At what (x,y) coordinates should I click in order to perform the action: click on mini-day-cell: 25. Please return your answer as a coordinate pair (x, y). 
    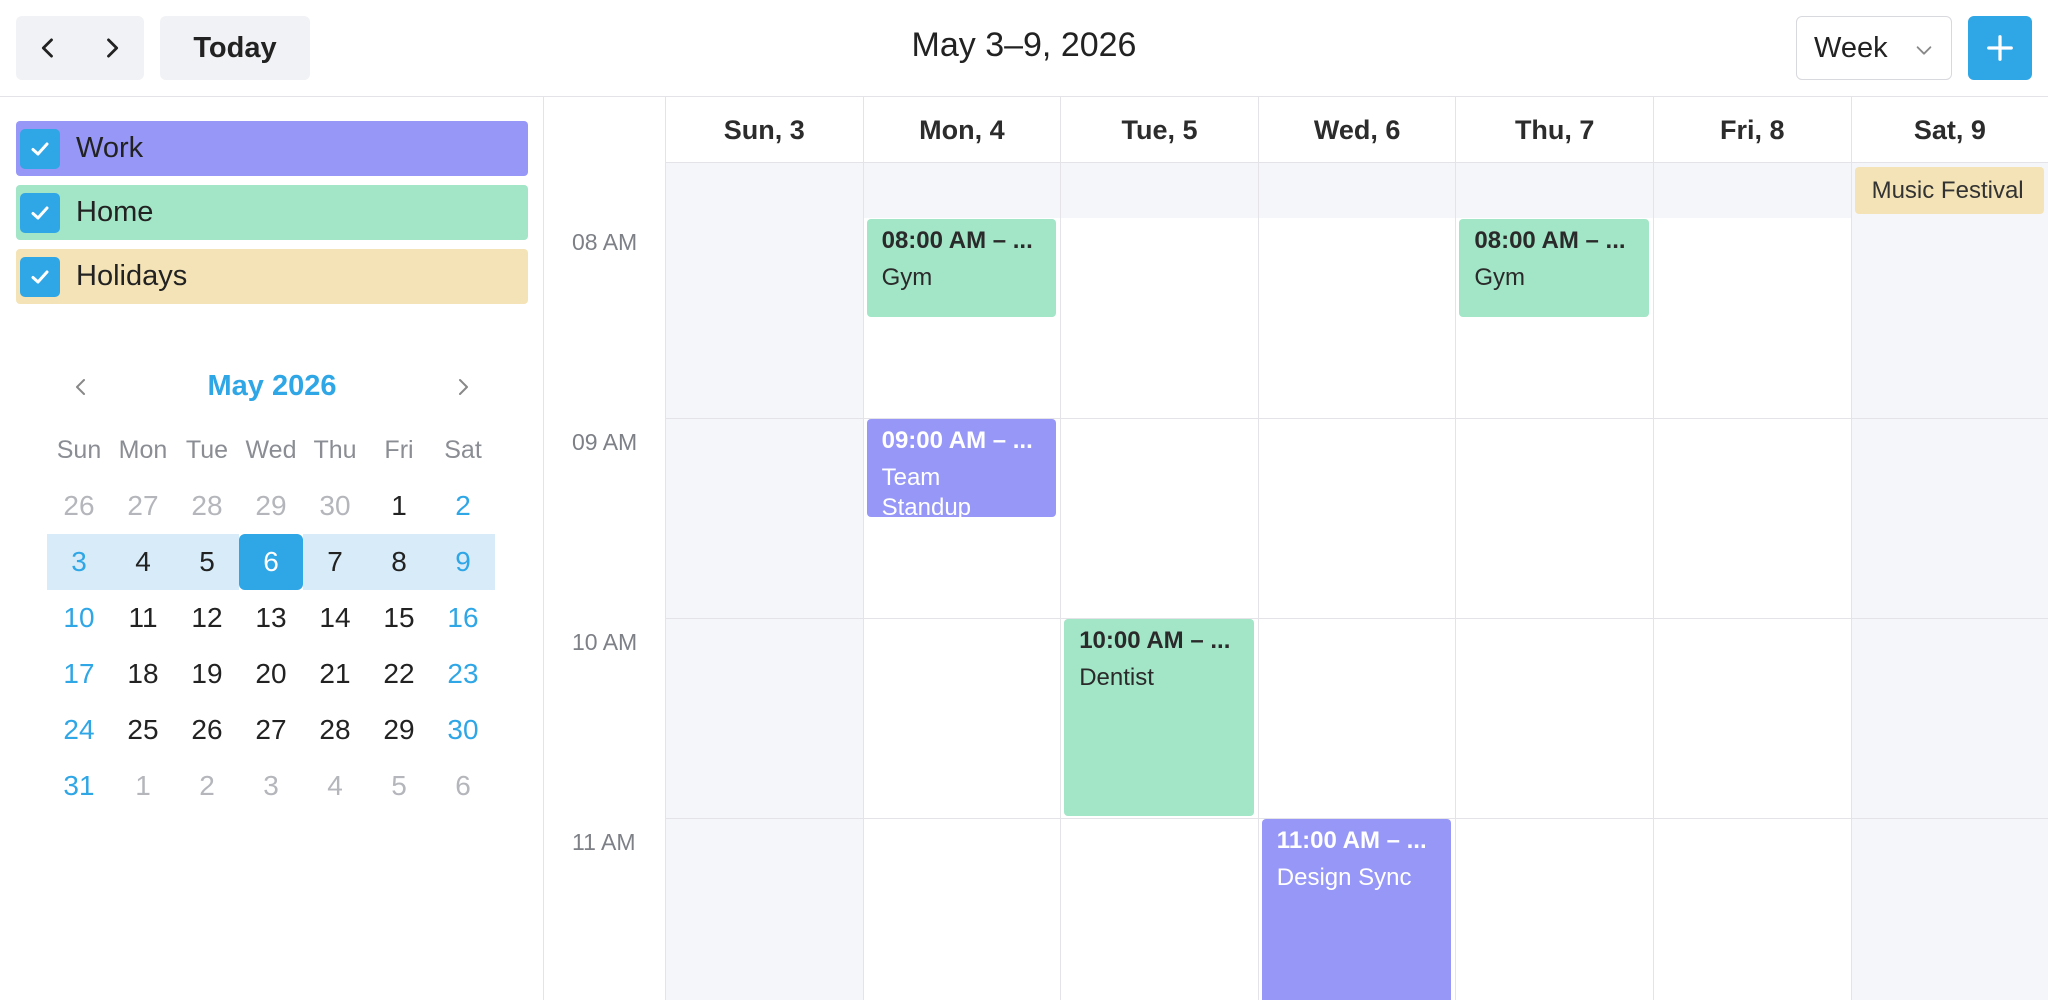
    Looking at the image, I should click on (143, 730).